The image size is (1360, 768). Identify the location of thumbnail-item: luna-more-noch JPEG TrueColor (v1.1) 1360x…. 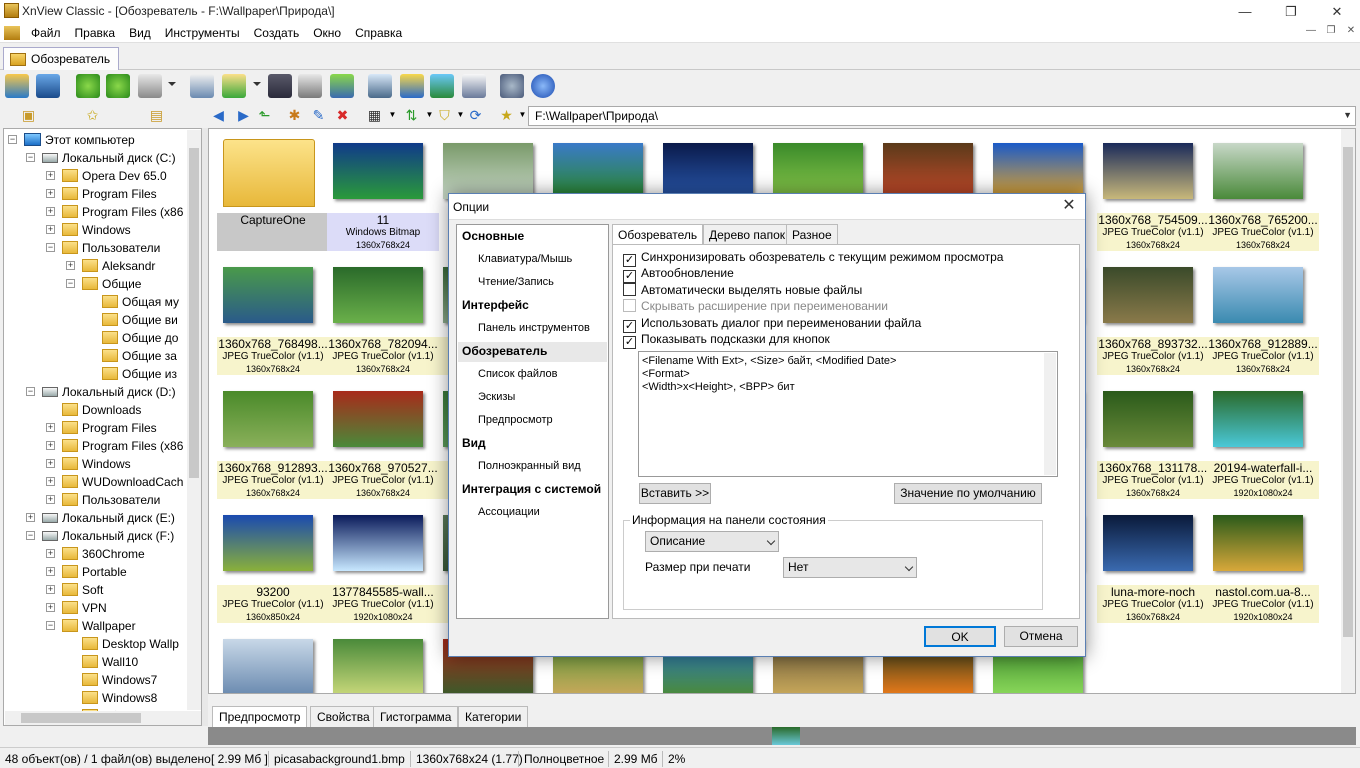
(1153, 566).